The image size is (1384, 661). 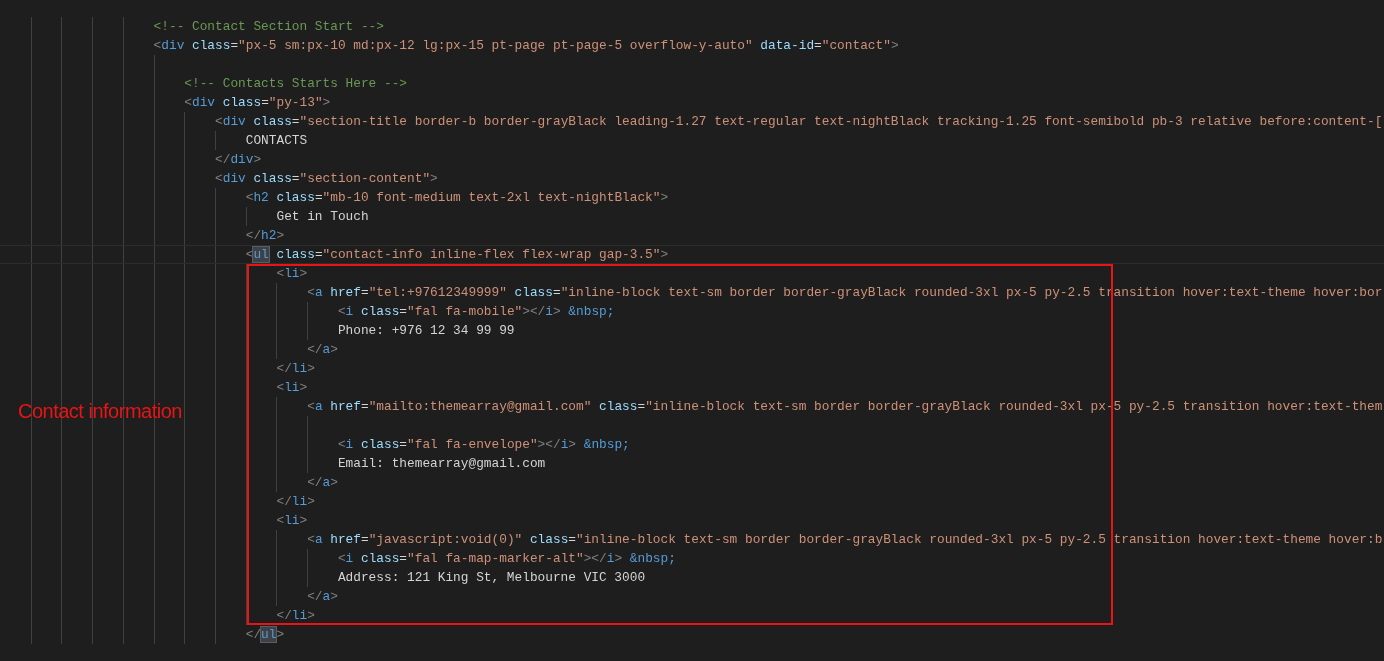 I want to click on code-line: <i class="fal fa-mobile"></i> &nbsp;, so click(x=476, y=312).